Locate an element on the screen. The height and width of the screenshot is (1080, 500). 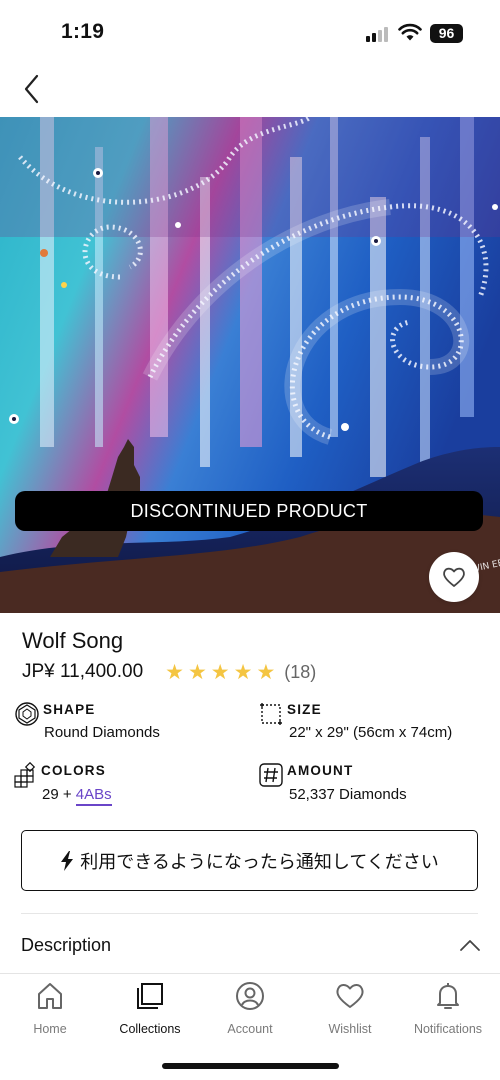
ab-colors-link: 4ABs is located at coordinates (93, 796).